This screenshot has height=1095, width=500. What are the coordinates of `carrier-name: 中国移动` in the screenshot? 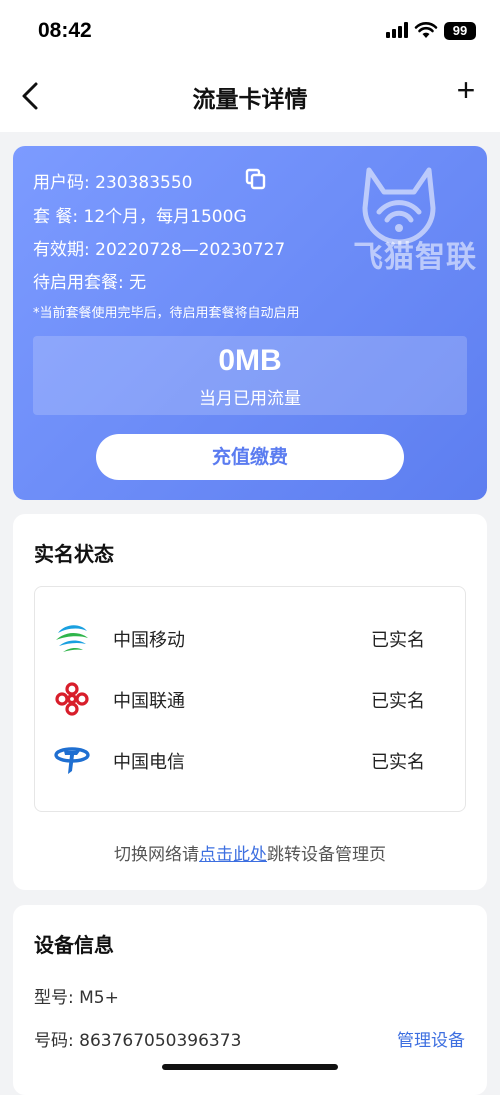 It's located at (149, 640).